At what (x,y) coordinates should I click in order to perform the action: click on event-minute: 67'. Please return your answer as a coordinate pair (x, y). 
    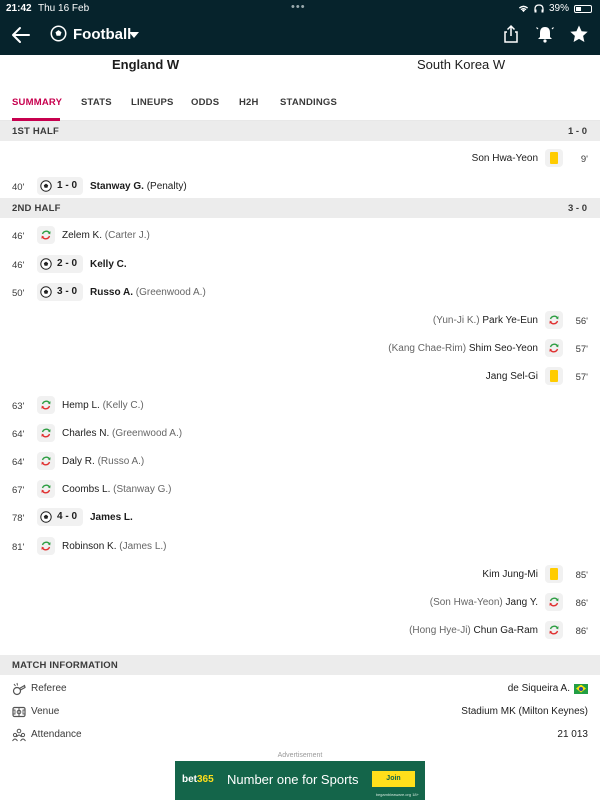
    Looking at the image, I should click on (18, 491).